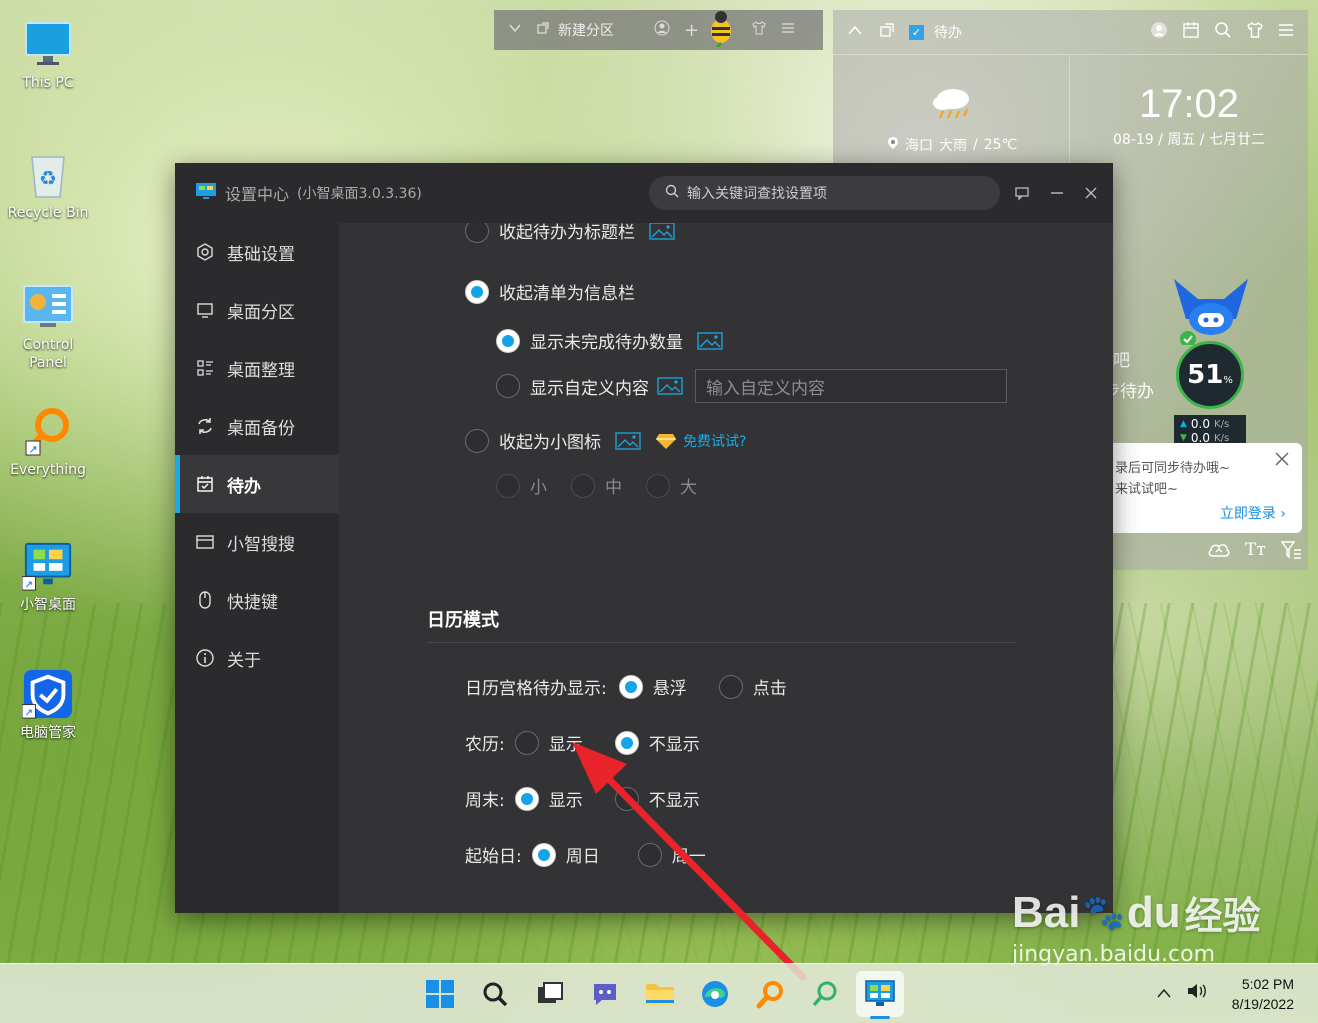 The image size is (1318, 1023). I want to click on desktop-icon-label: This PC, so click(48, 83).